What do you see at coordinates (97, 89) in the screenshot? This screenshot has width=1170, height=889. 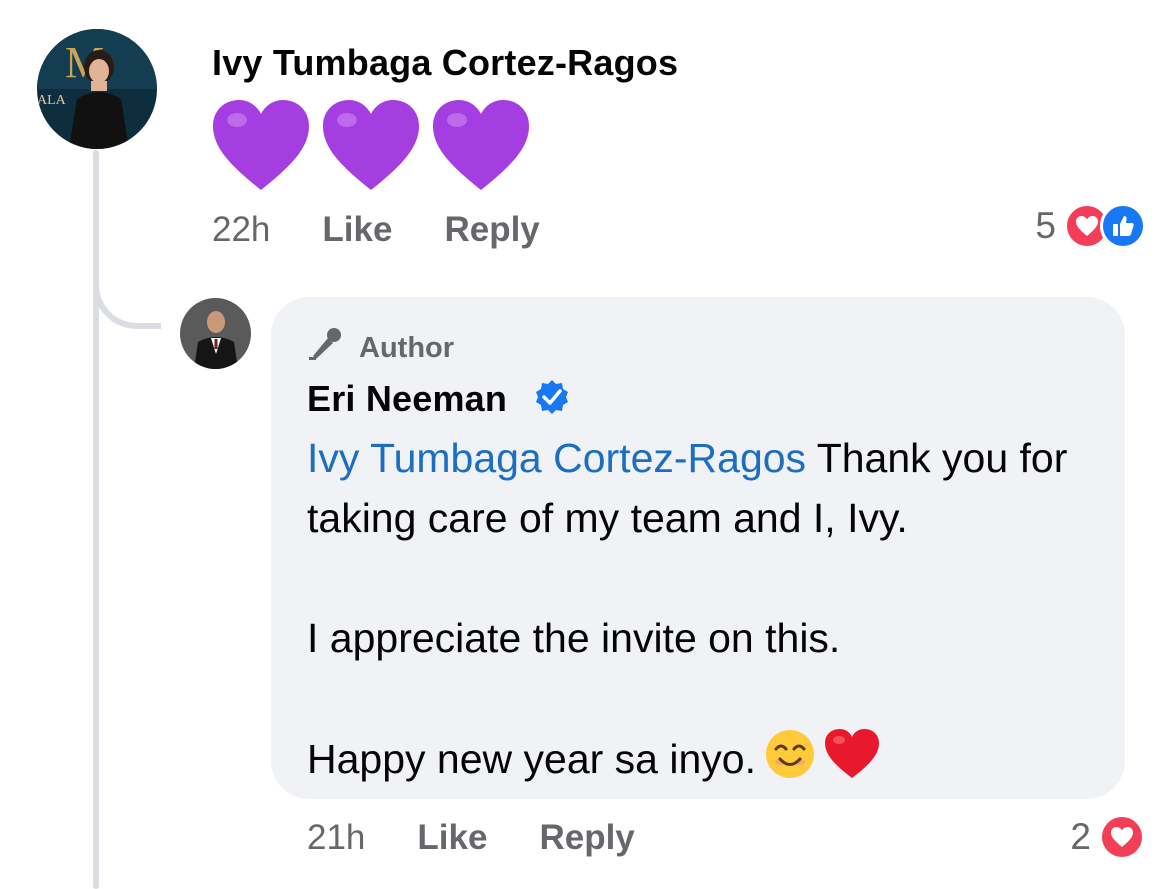 I see `avatar: M ALA` at bounding box center [97, 89].